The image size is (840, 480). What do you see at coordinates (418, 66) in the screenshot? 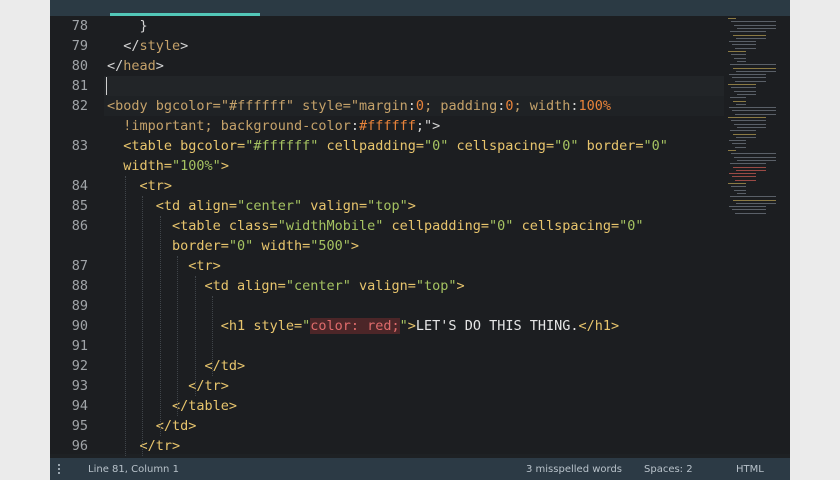
I see `code-line: </head>` at bounding box center [418, 66].